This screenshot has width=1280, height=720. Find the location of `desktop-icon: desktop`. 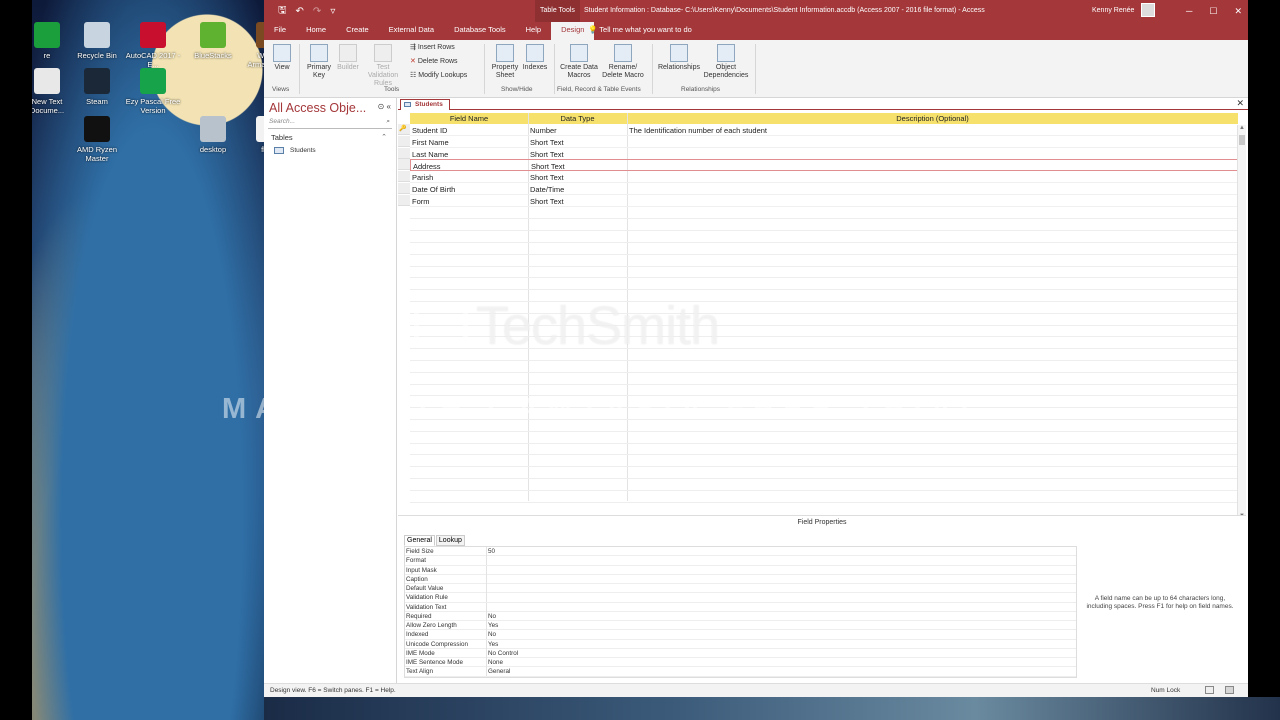

desktop-icon: desktop is located at coordinates (213, 135).